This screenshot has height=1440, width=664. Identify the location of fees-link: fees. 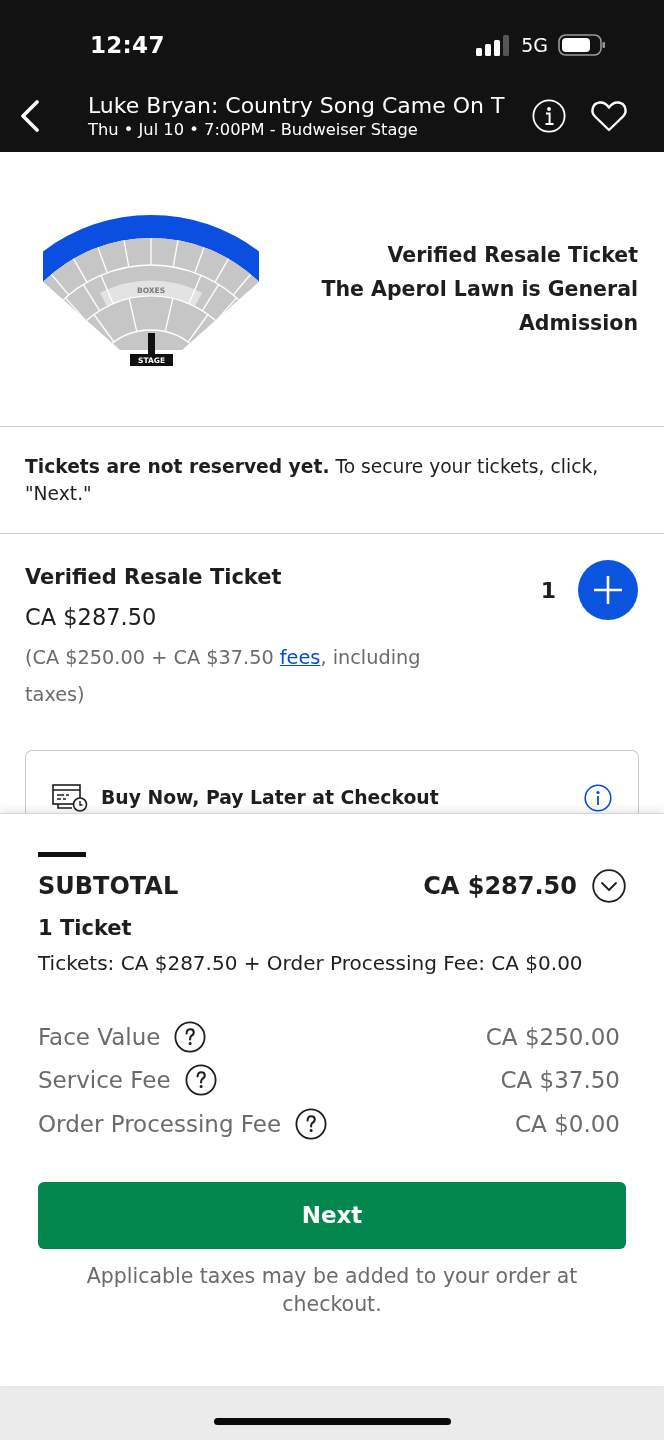
(300, 657).